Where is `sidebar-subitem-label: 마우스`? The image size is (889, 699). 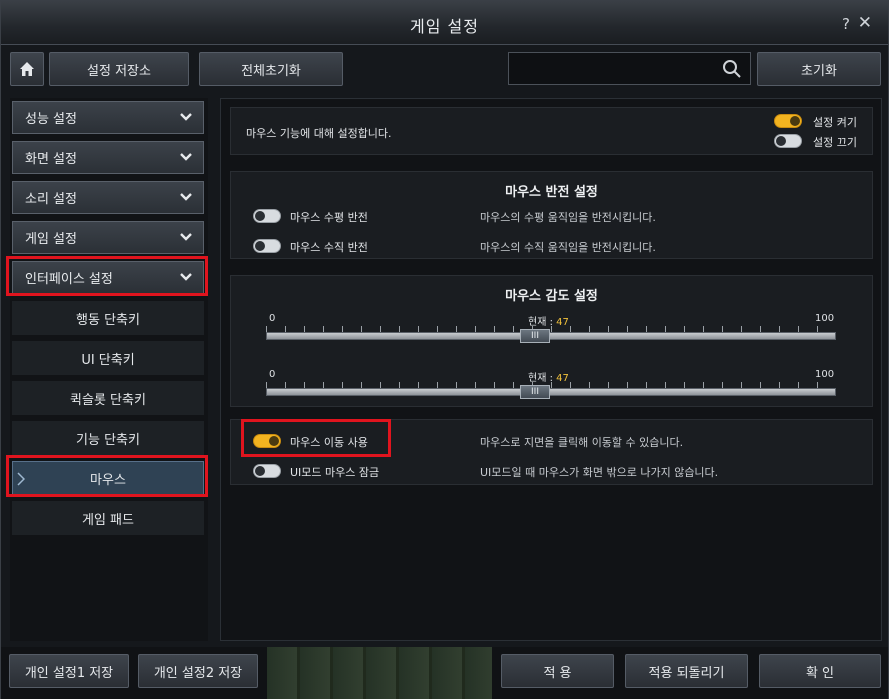 sidebar-subitem-label: 마우스 is located at coordinates (108, 480).